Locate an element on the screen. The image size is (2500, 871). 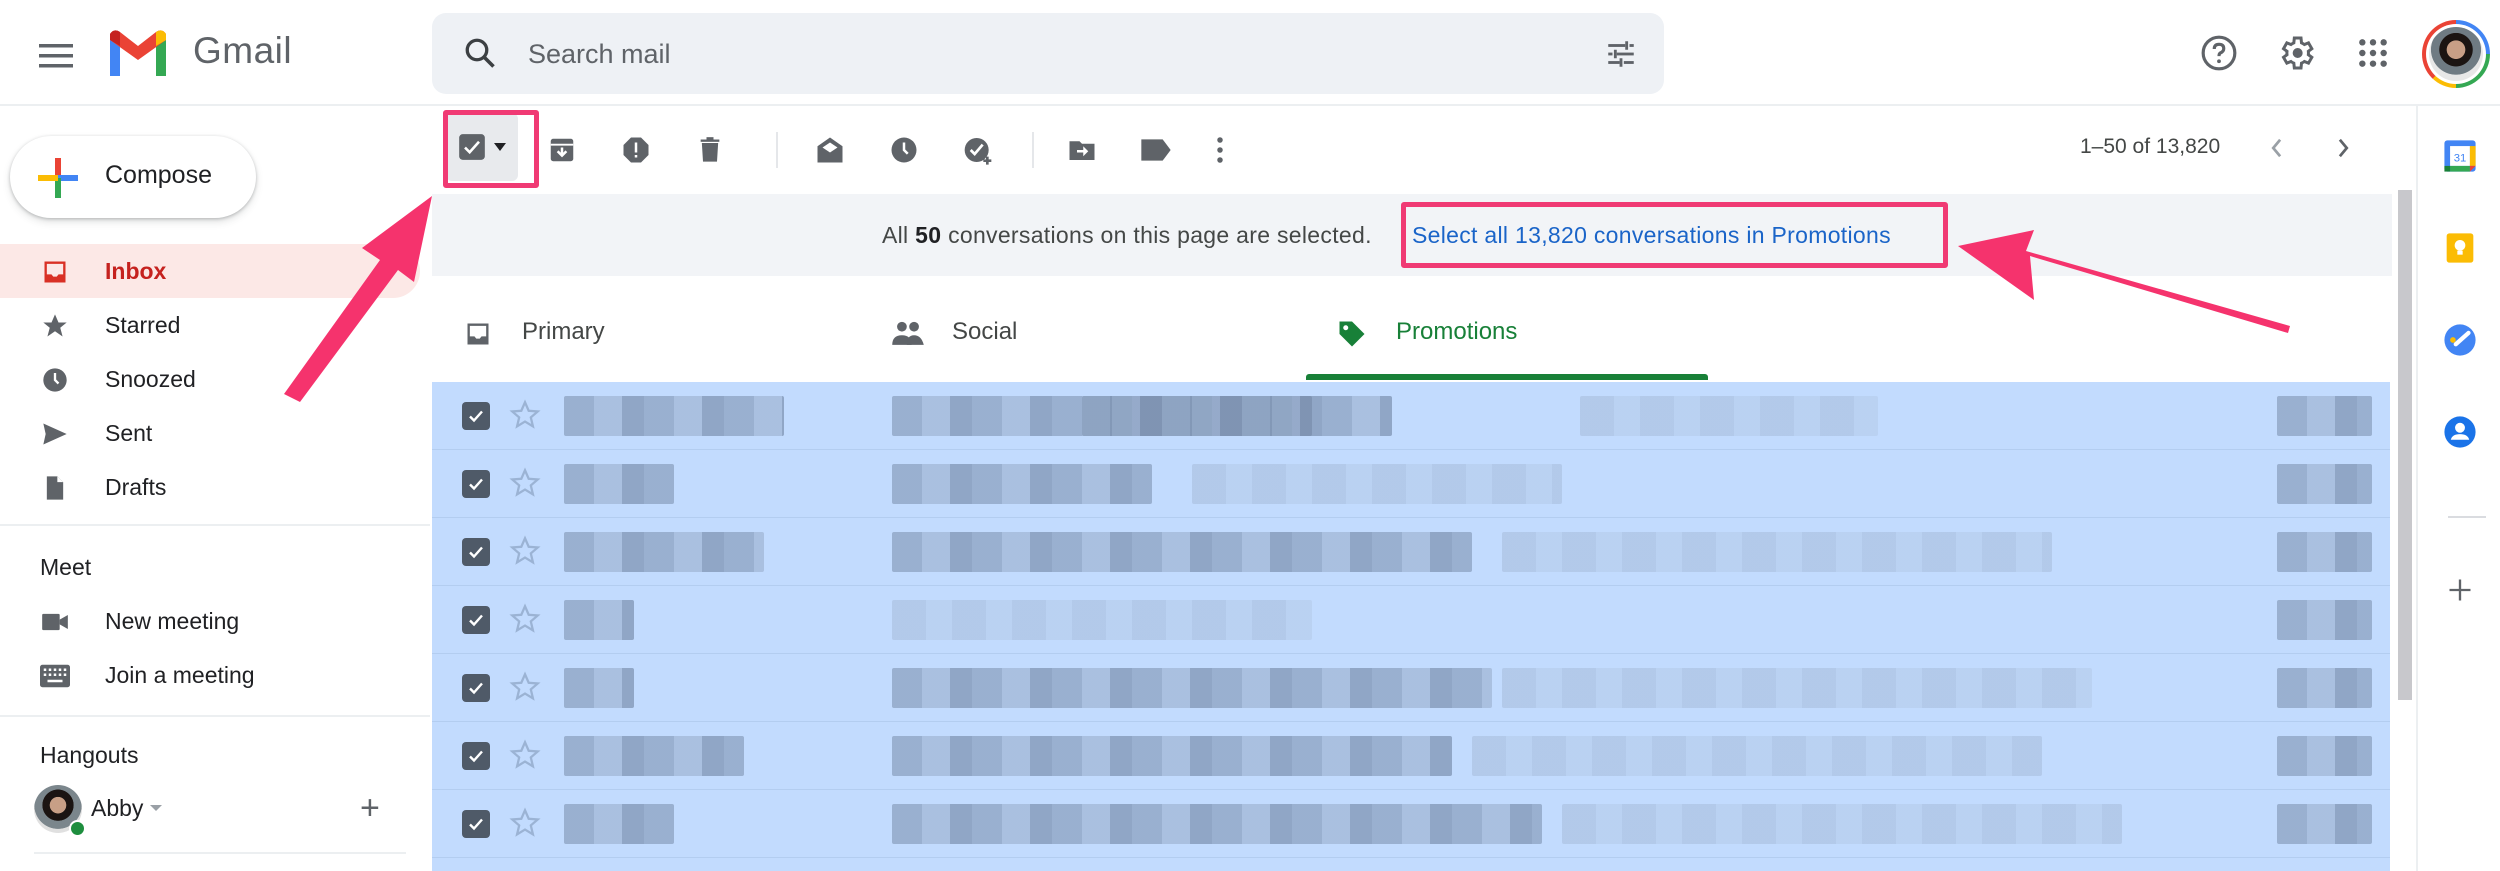
archive-icon is located at coordinates (562, 150).